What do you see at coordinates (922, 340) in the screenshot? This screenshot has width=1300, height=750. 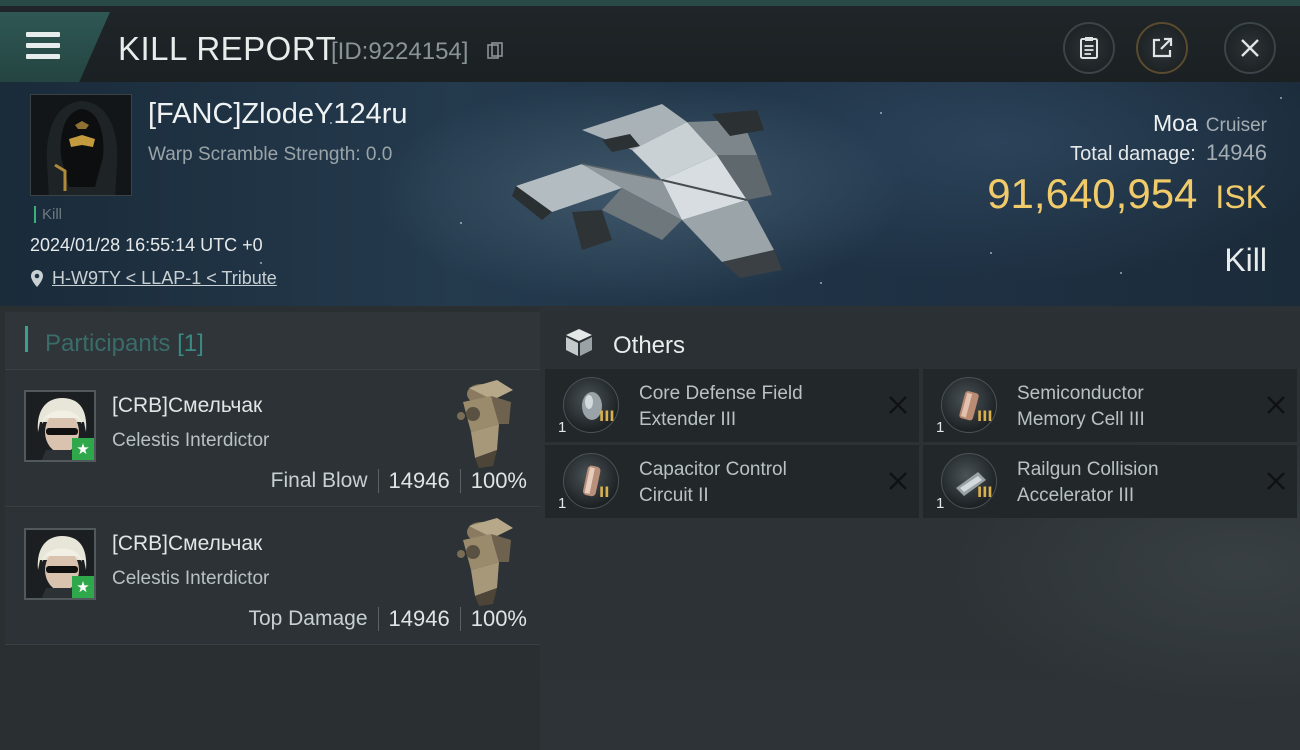 I see `others-header: Others` at bounding box center [922, 340].